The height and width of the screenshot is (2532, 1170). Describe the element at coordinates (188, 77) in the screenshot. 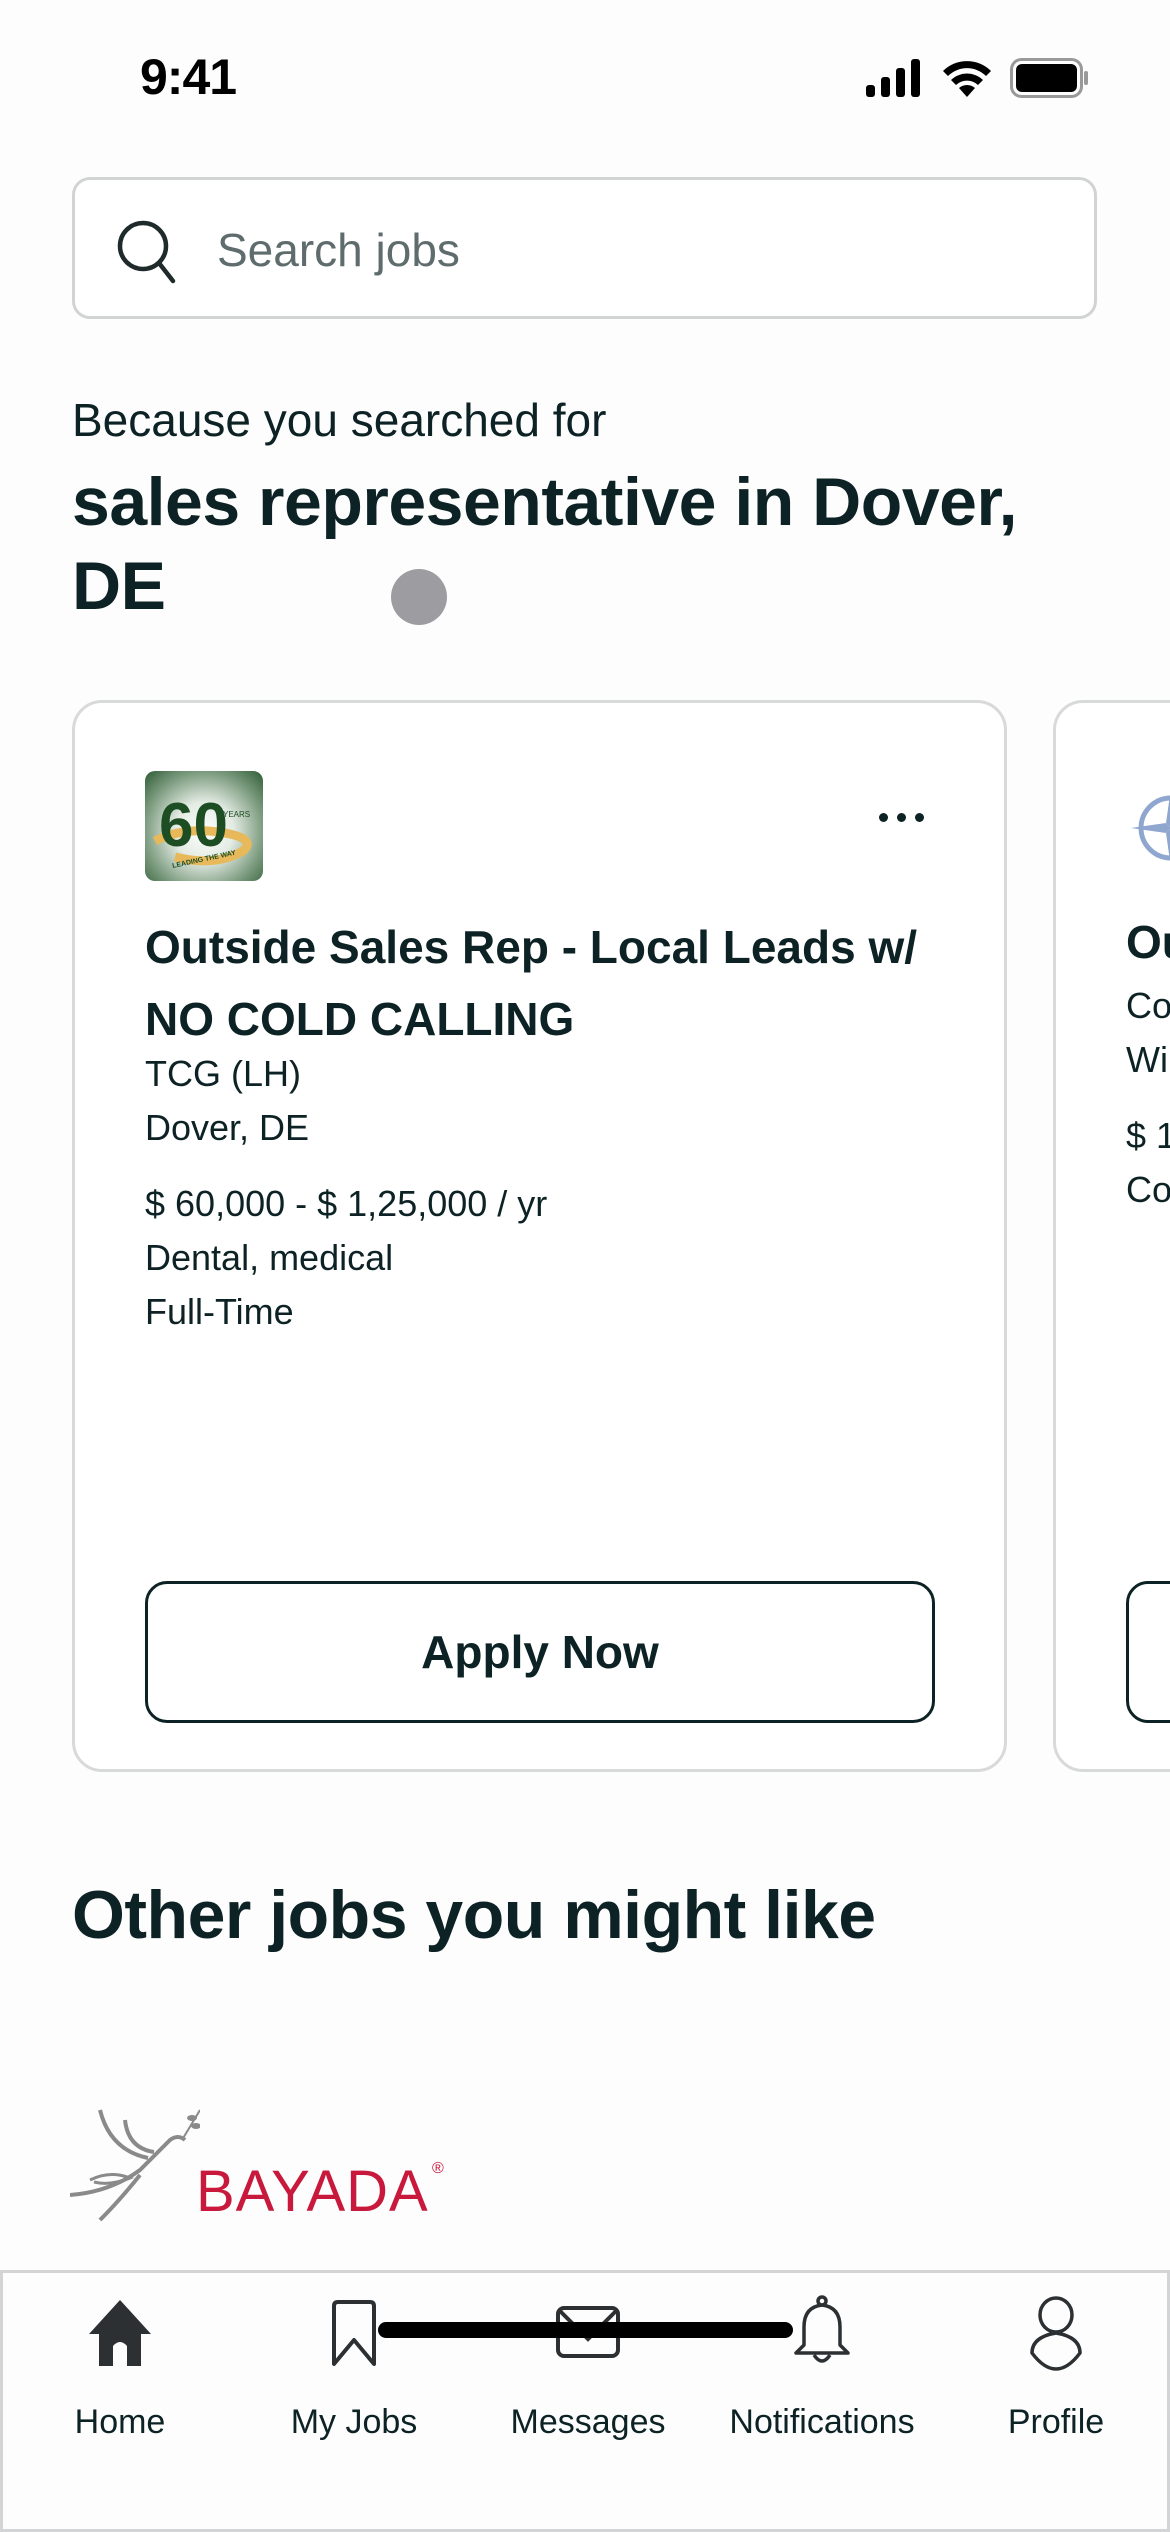

I see `status-time: 9:41` at that location.